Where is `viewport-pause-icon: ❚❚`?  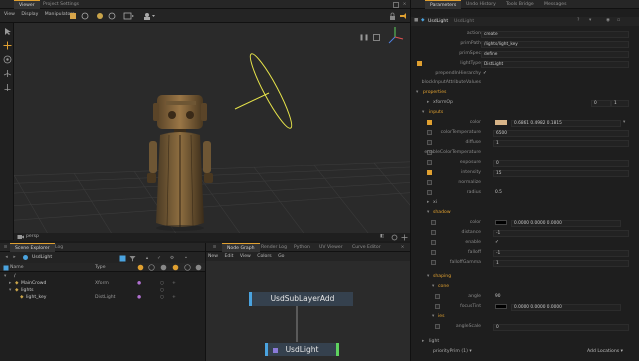
viewport-pause-icon: ❚❚ is located at coordinates (364, 37).